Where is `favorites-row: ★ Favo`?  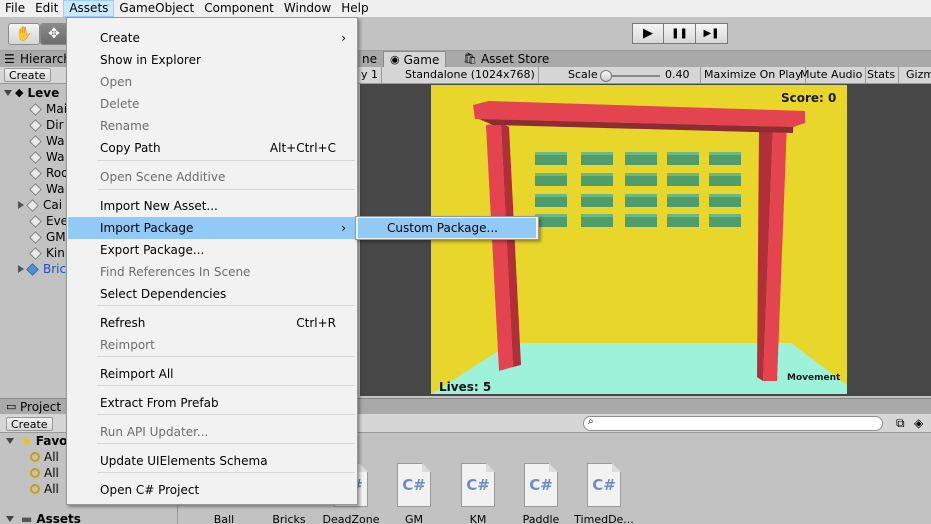
favorites-row: ★ Favo is located at coordinates (36, 441).